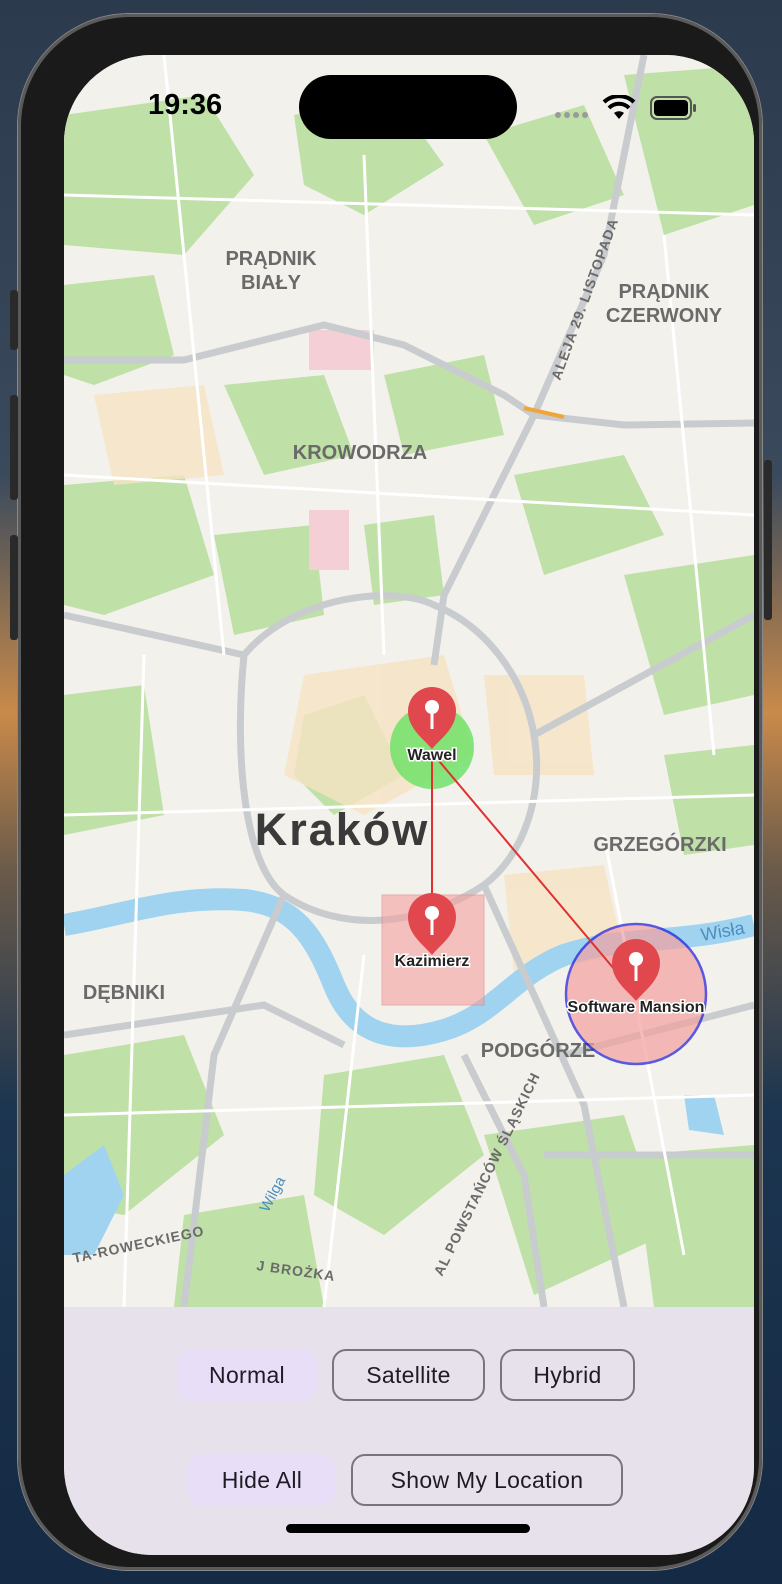  What do you see at coordinates (14, 447) in the screenshot?
I see `volume-up-button` at bounding box center [14, 447].